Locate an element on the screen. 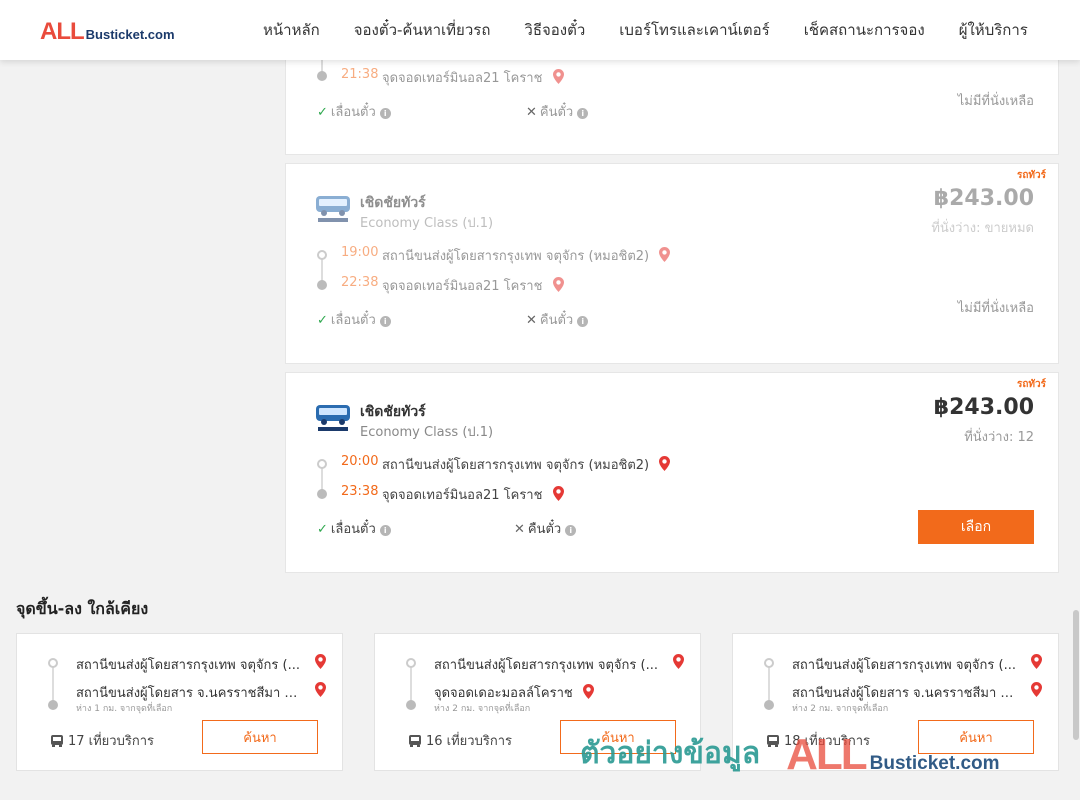 The image size is (1080, 800). nav-booking-status: เช็คสถานะการจอง is located at coordinates (864, 30).